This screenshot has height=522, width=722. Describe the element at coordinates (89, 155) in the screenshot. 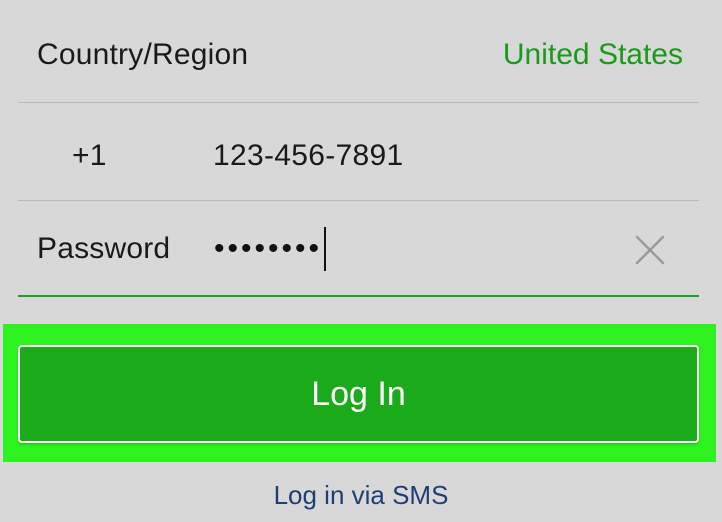

I see `phone-country-code: +1` at that location.